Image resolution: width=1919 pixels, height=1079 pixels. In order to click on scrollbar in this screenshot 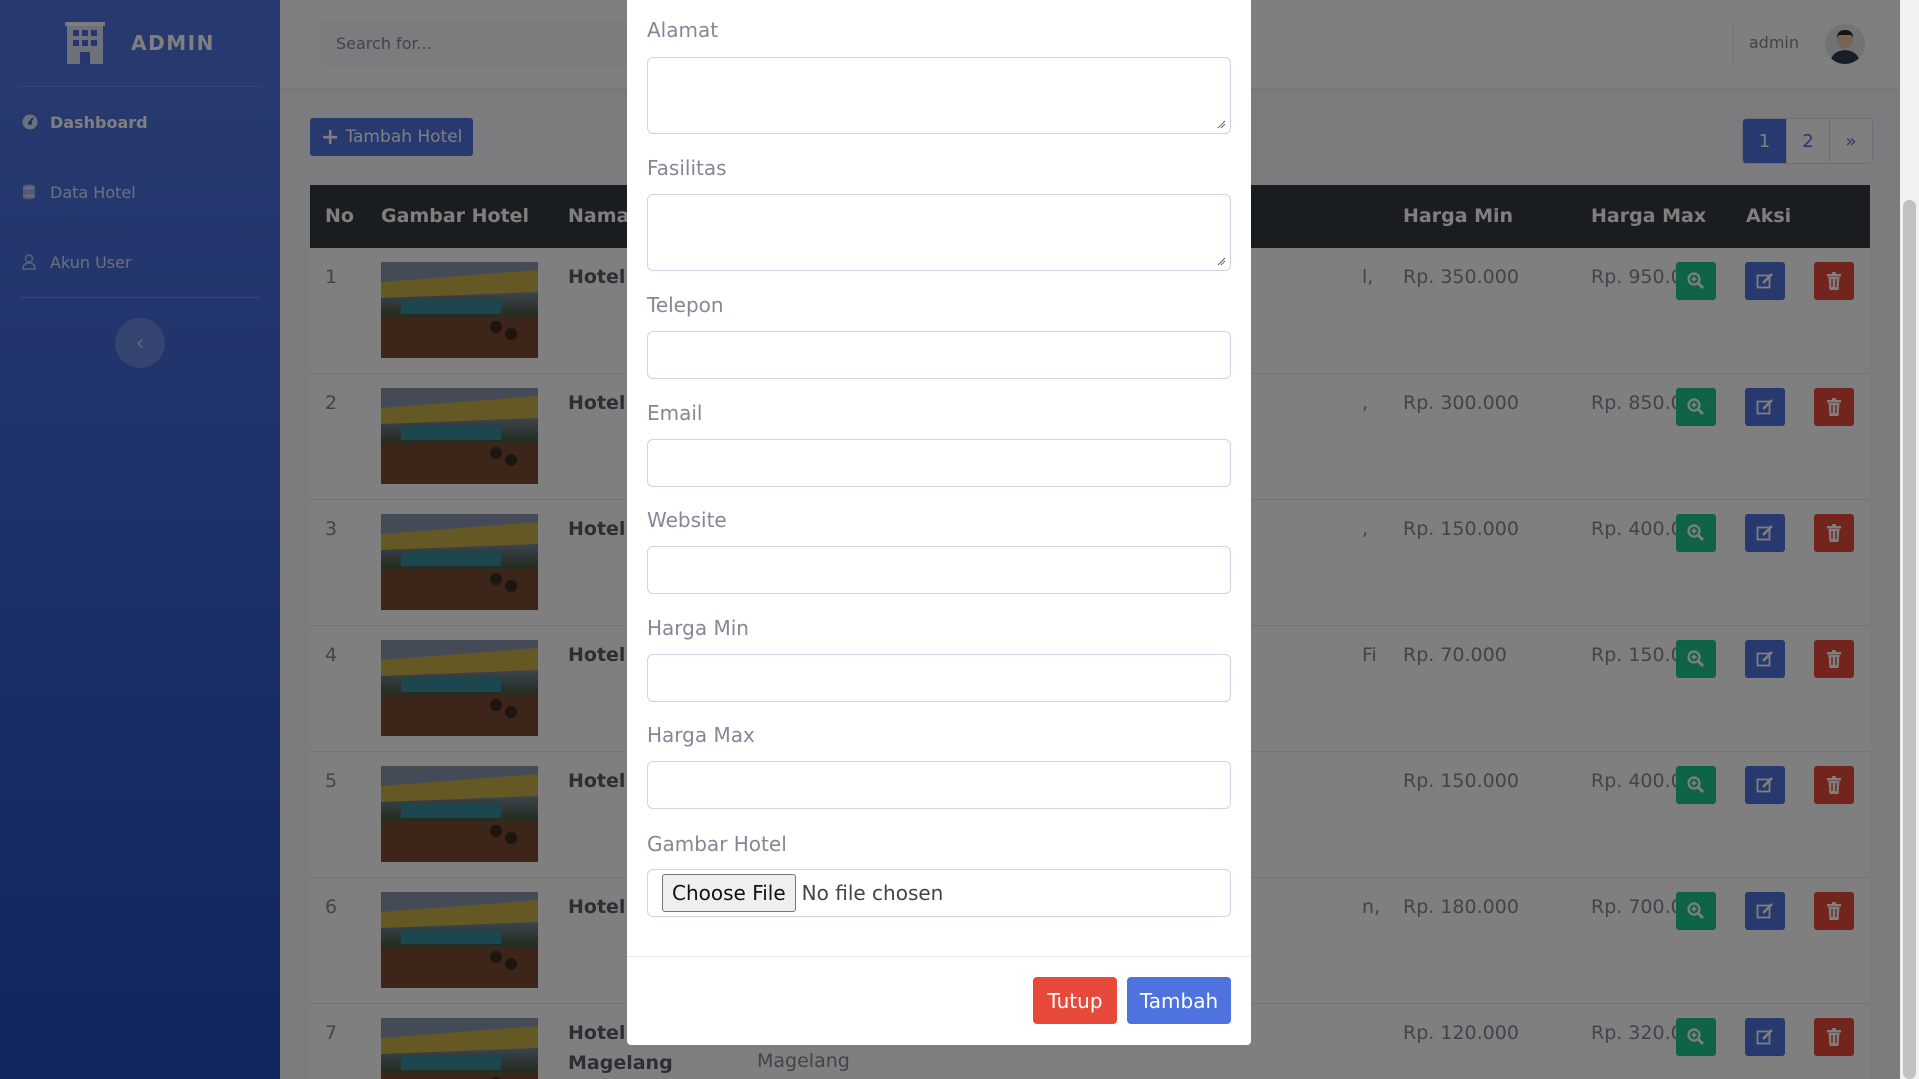, I will do `click(1909, 539)`.